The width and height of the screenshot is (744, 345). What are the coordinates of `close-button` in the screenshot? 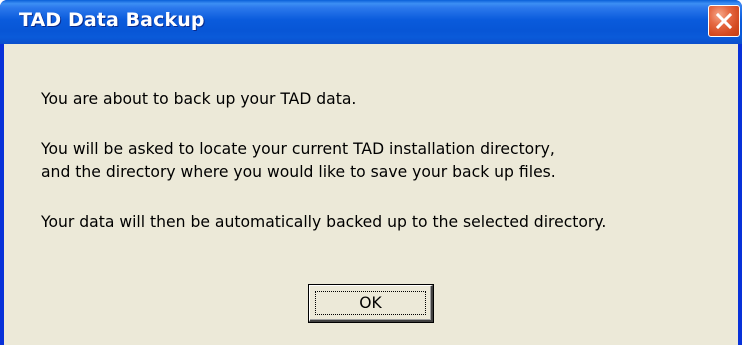 It's located at (724, 21).